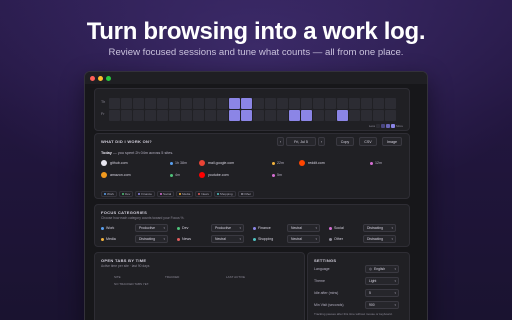 This screenshot has width=512, height=320. I want to click on github-icon, so click(104, 163).